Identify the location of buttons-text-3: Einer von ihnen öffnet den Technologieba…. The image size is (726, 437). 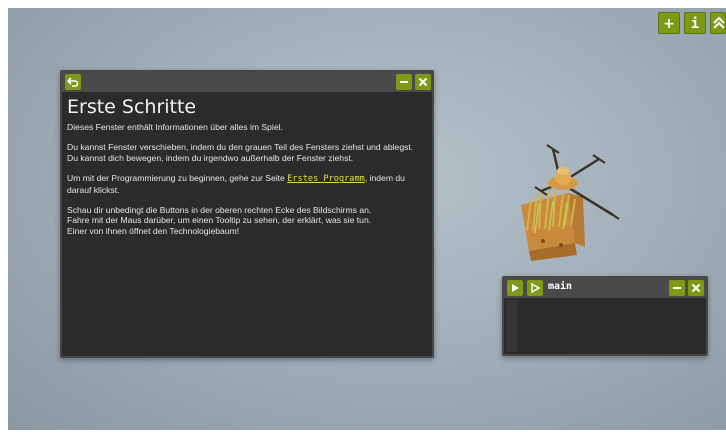
(153, 230).